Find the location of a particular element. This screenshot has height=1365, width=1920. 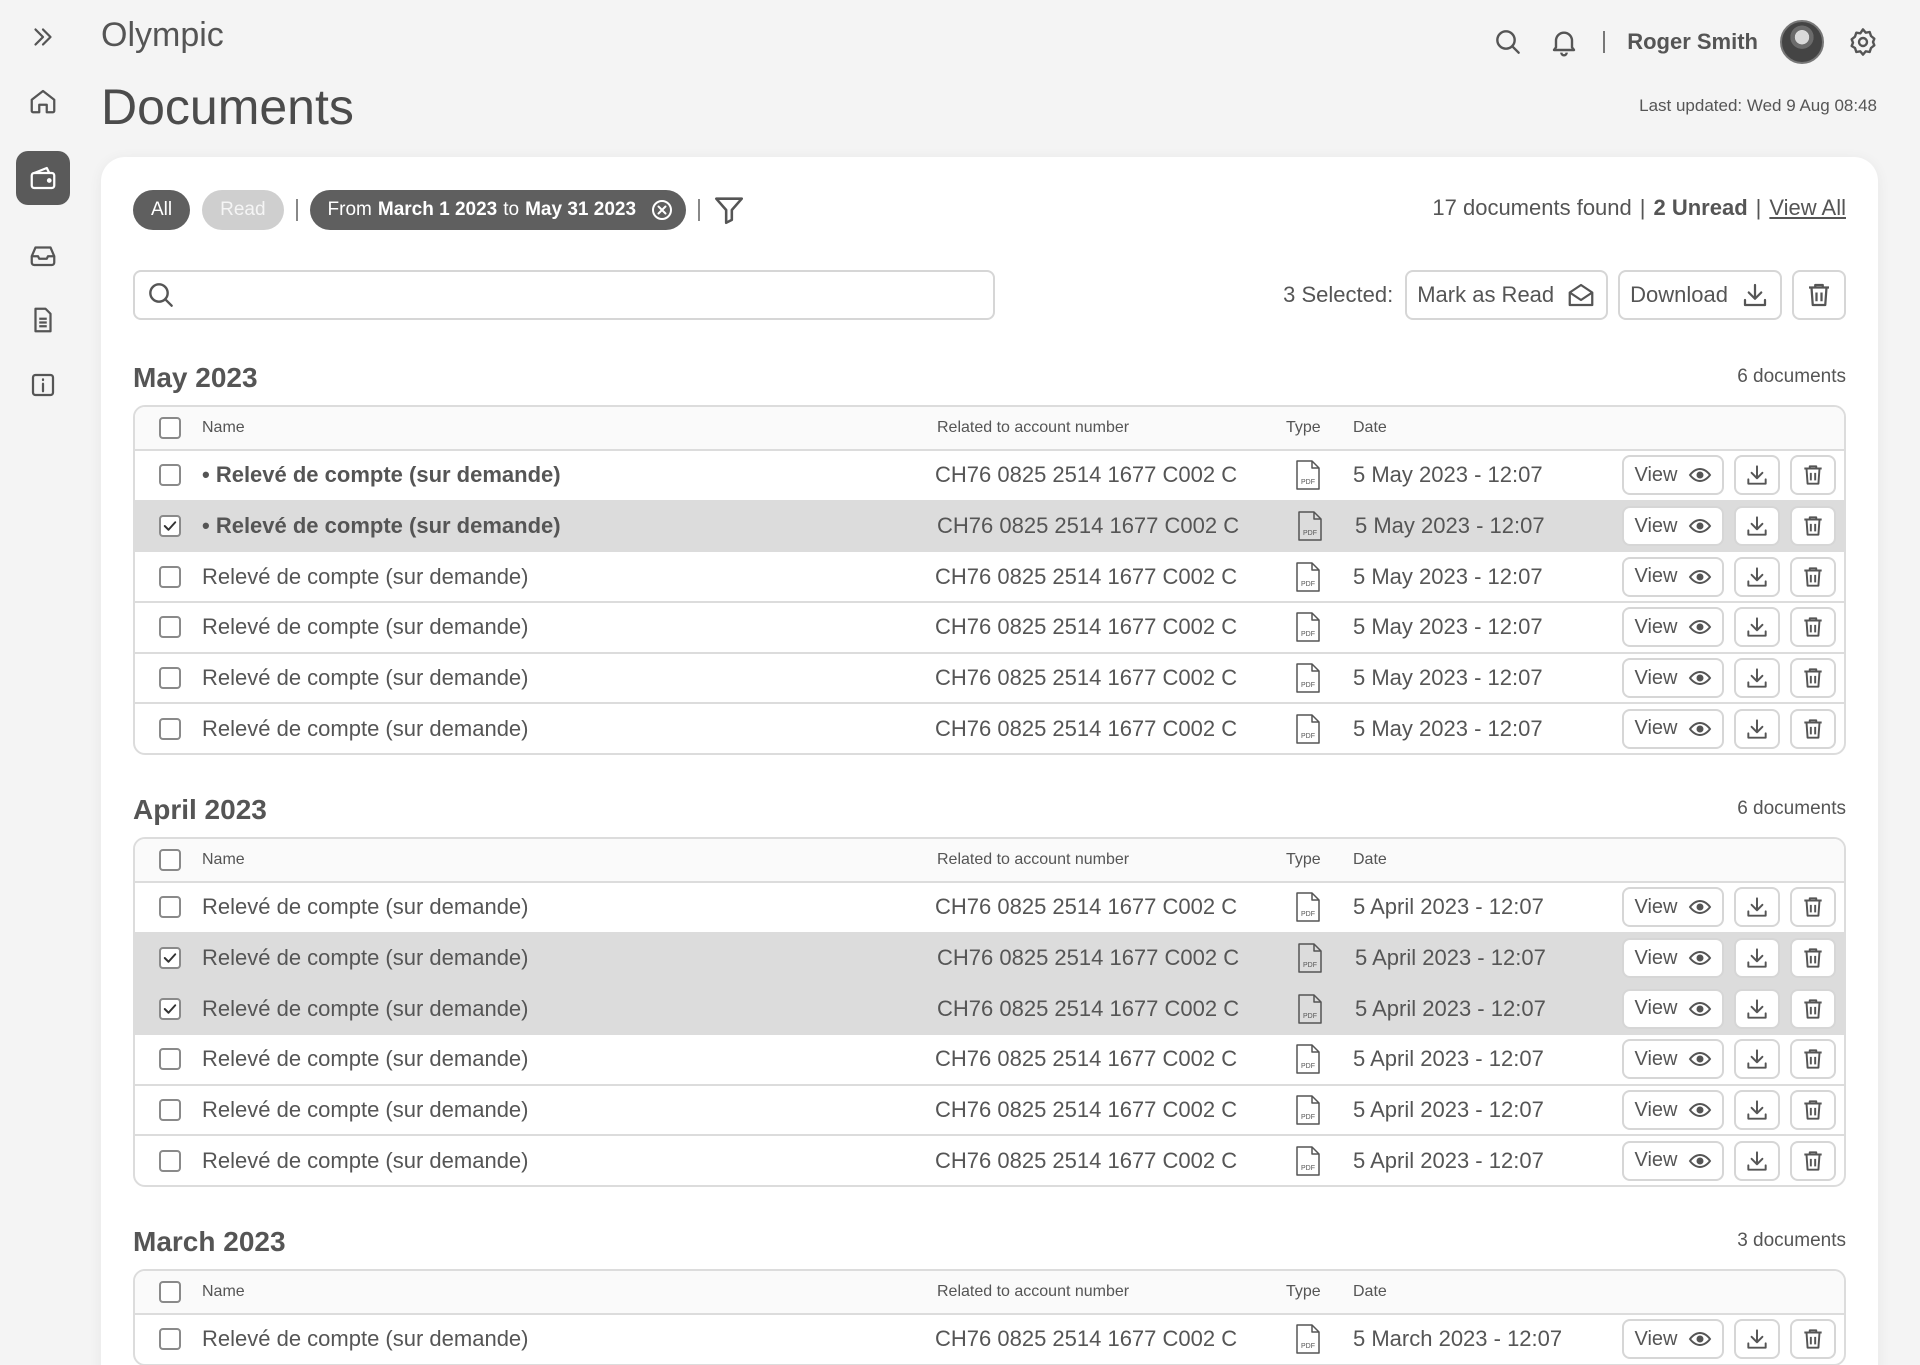

filter-icon is located at coordinates (729, 210).